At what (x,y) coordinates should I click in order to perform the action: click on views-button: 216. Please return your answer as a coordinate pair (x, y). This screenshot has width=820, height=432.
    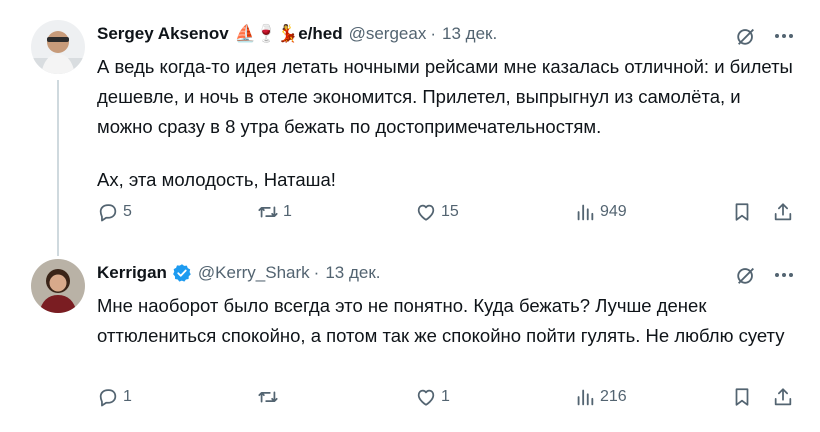
    Looking at the image, I should click on (600, 397).